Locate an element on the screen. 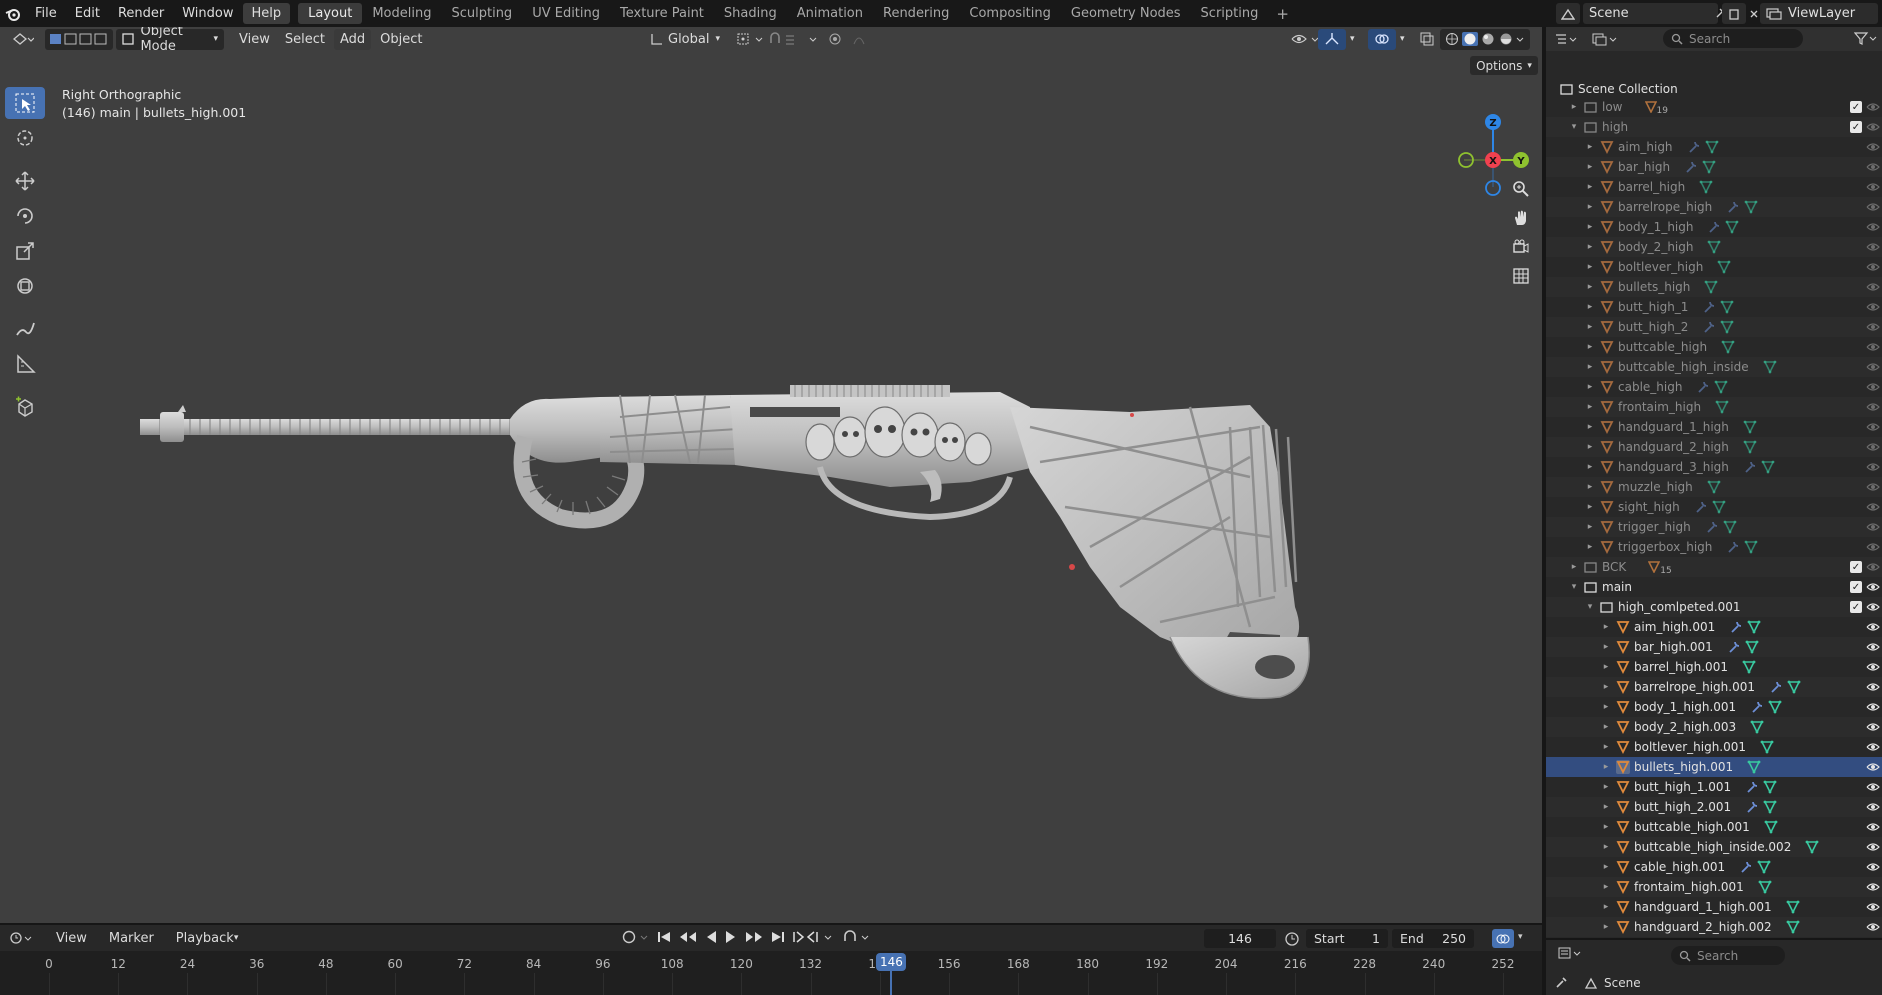  sync-overlay-icon is located at coordinates (1503, 938).